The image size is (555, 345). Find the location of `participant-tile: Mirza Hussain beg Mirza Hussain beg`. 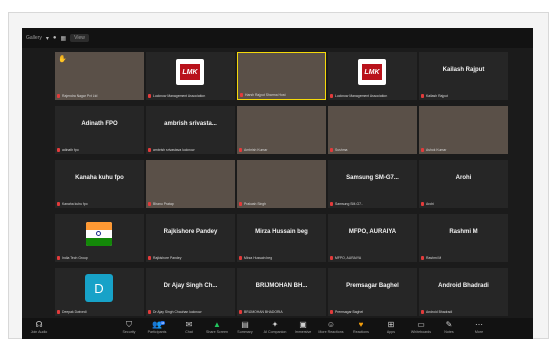

participant-tile: Mirza Hussain beg Mirza Hussain beg is located at coordinates (281, 238).